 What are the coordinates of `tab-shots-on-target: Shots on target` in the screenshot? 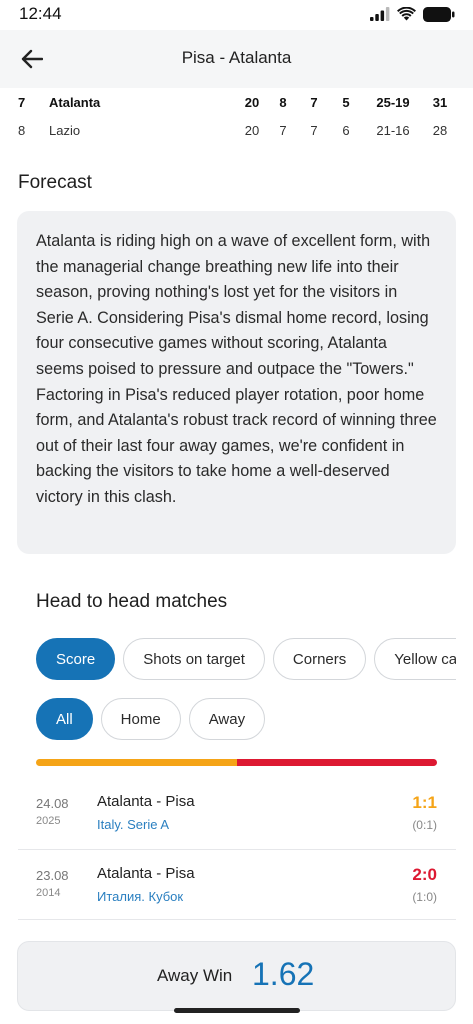 It's located at (194, 659).